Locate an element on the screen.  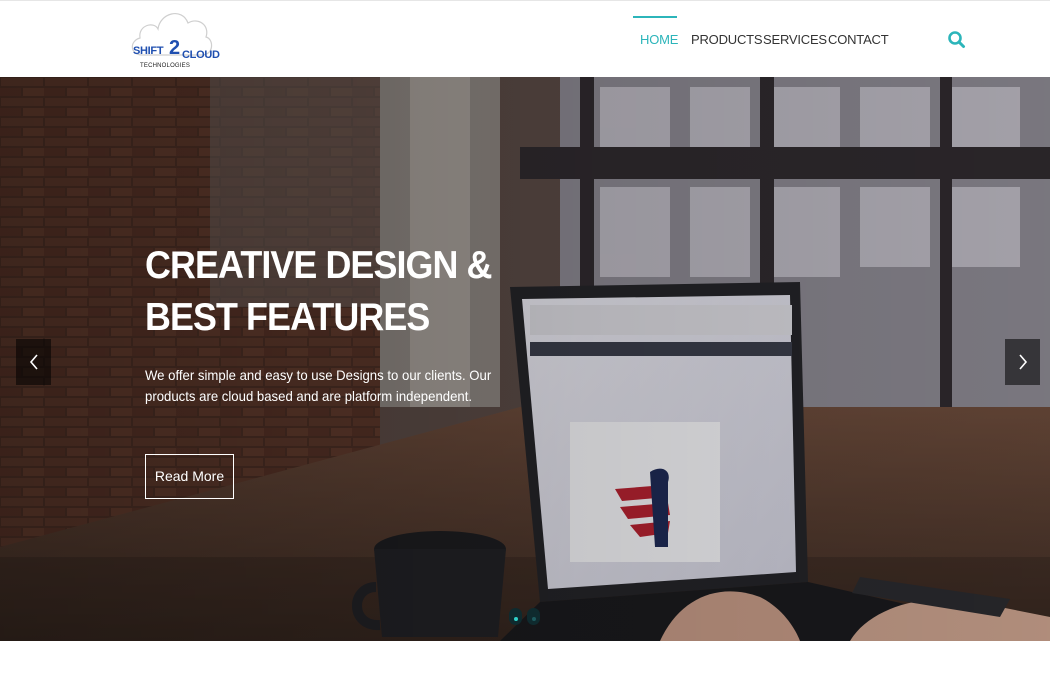
slider-next-button is located at coordinates (1022, 362).